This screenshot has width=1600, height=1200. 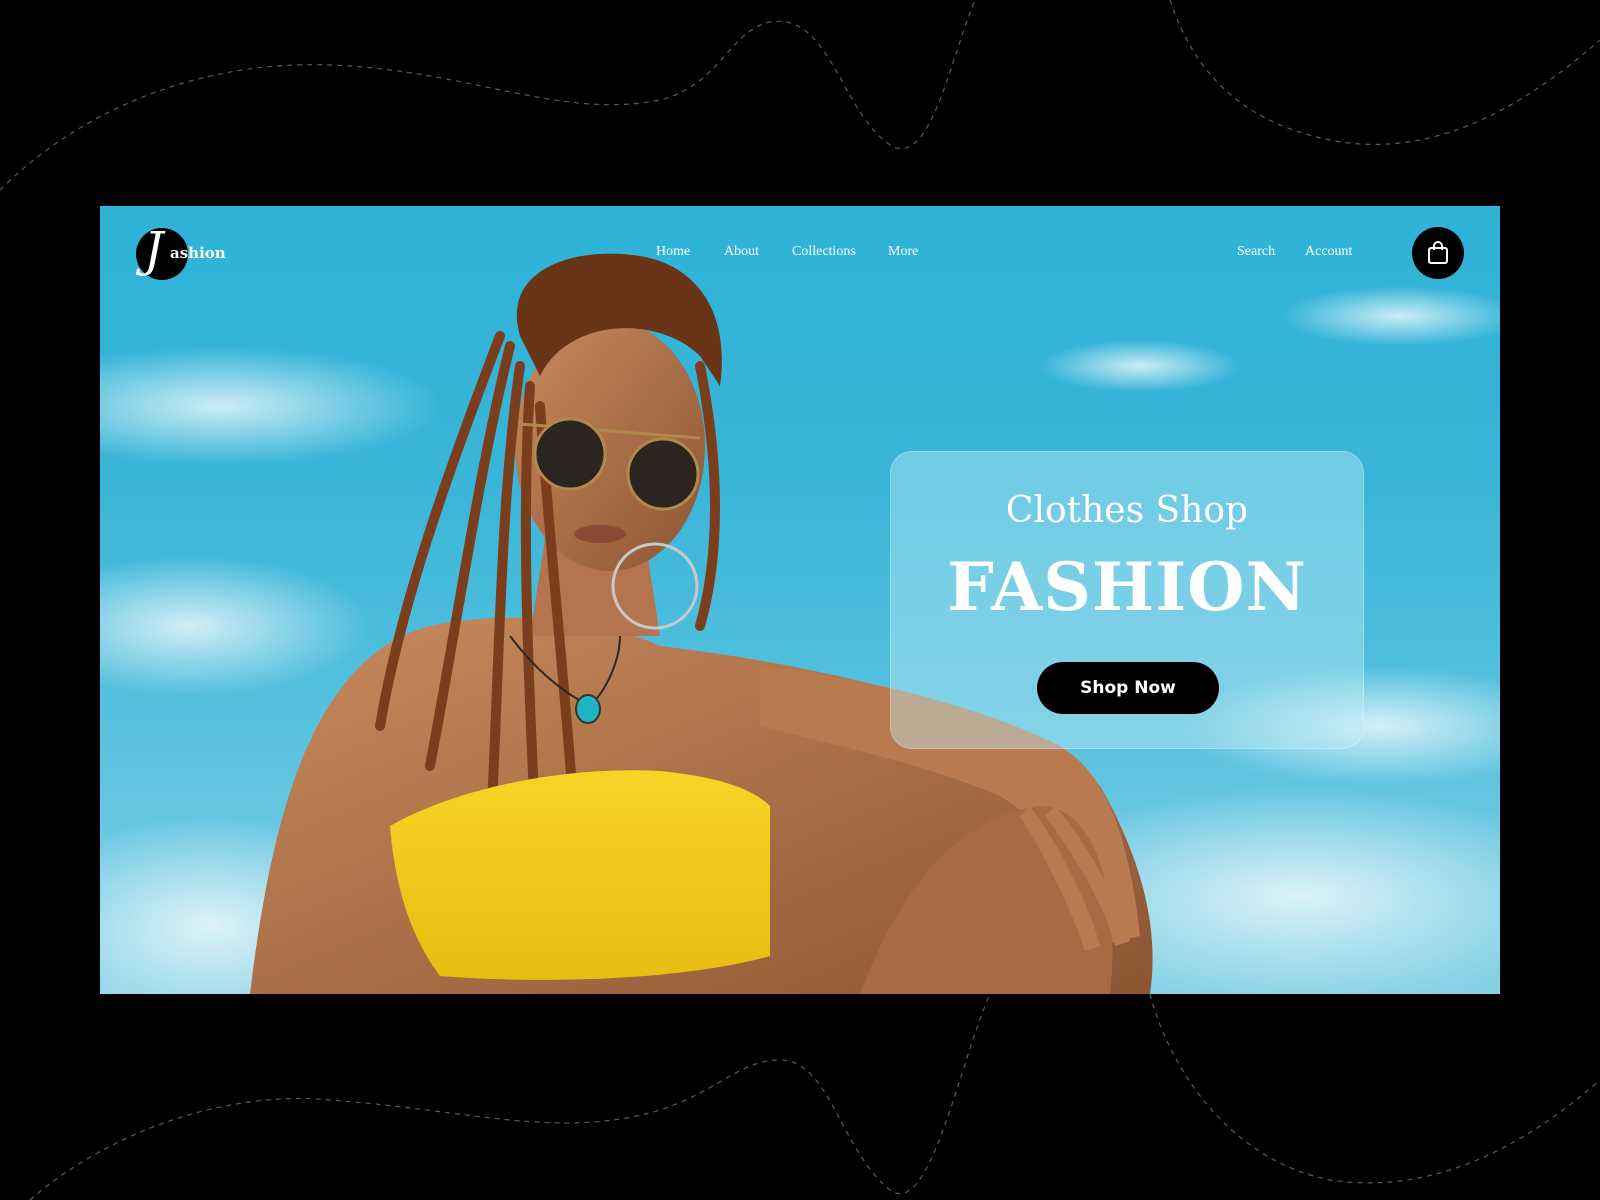 I want to click on nav-link-more: More, so click(x=903, y=252).